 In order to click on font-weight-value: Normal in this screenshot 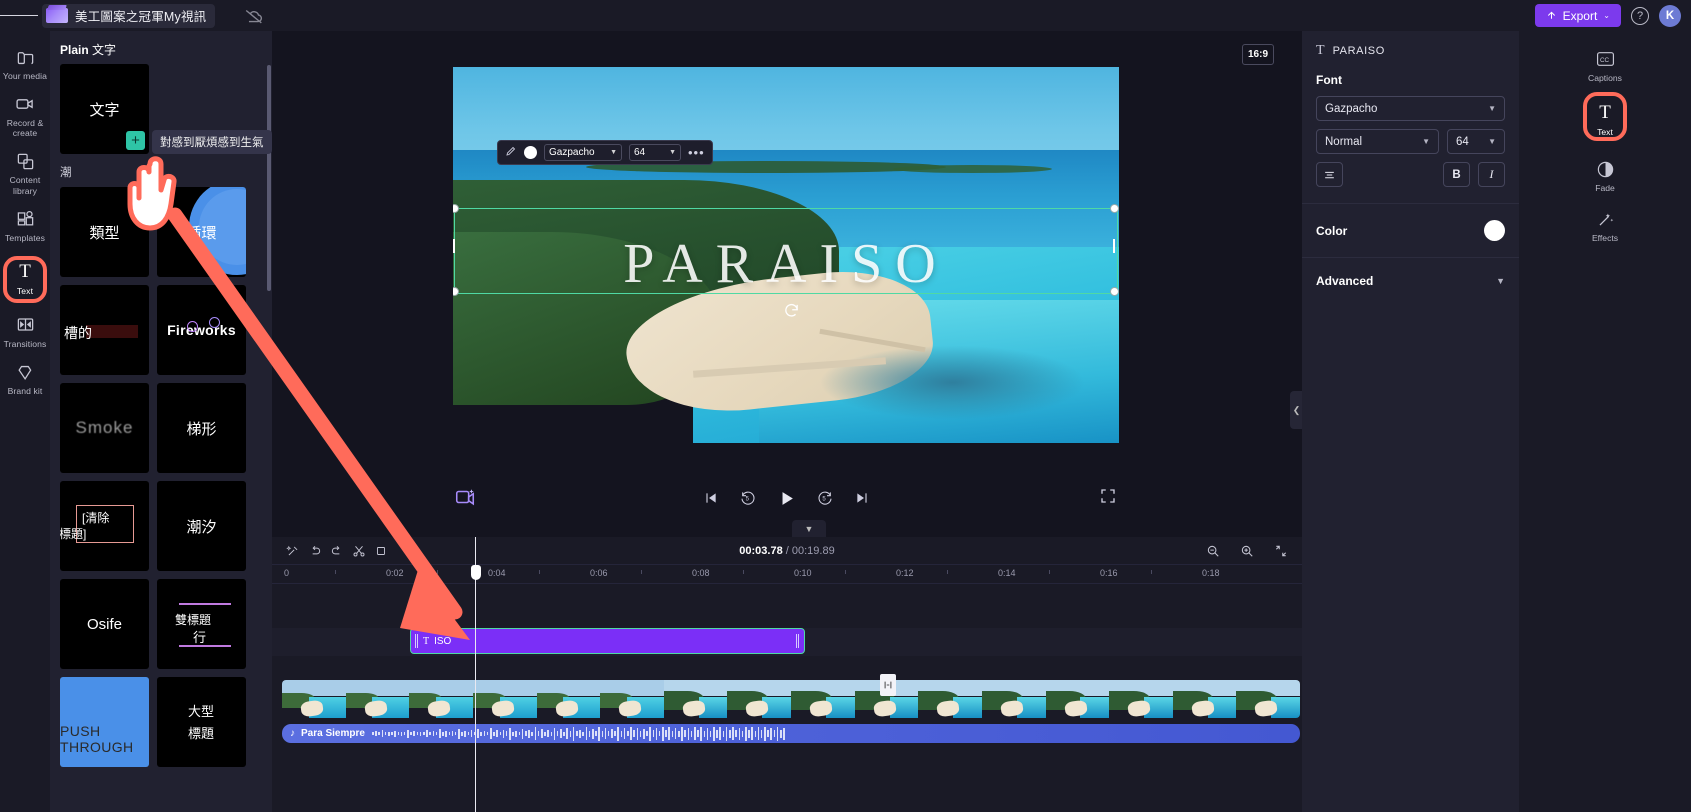, I will do `click(1344, 141)`.